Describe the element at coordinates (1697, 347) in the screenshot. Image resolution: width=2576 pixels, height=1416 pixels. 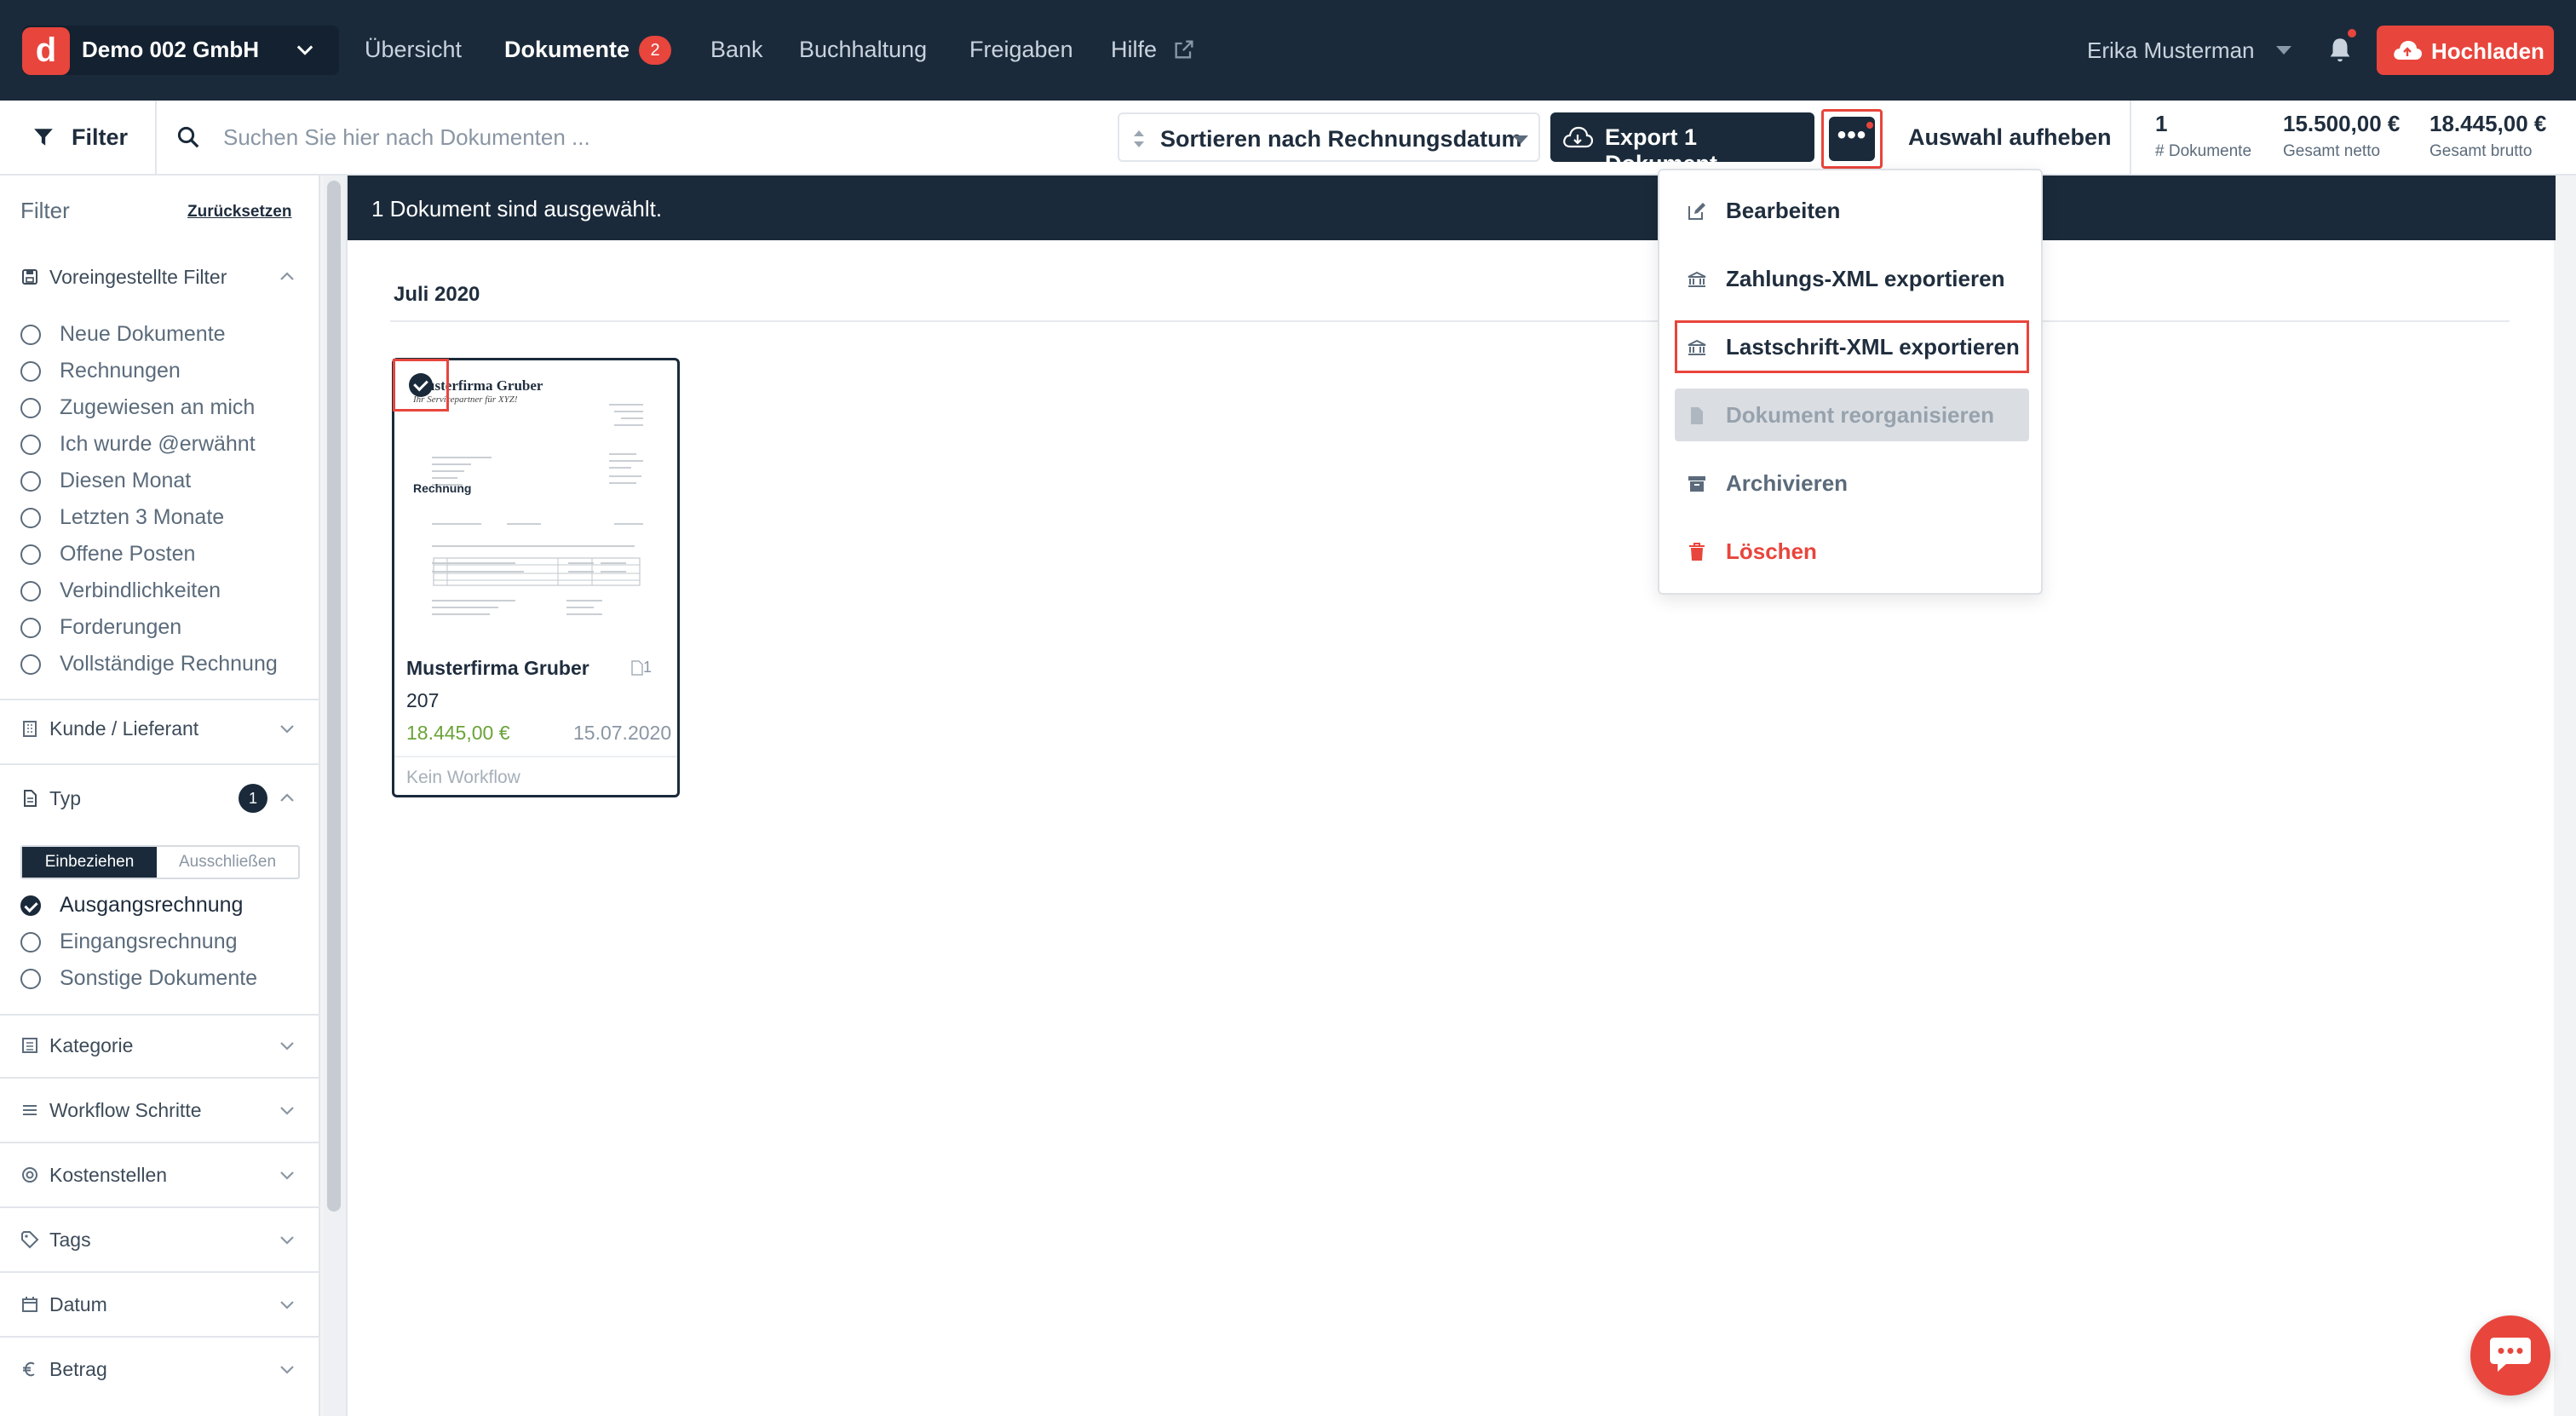
I see `bank-icon` at that location.